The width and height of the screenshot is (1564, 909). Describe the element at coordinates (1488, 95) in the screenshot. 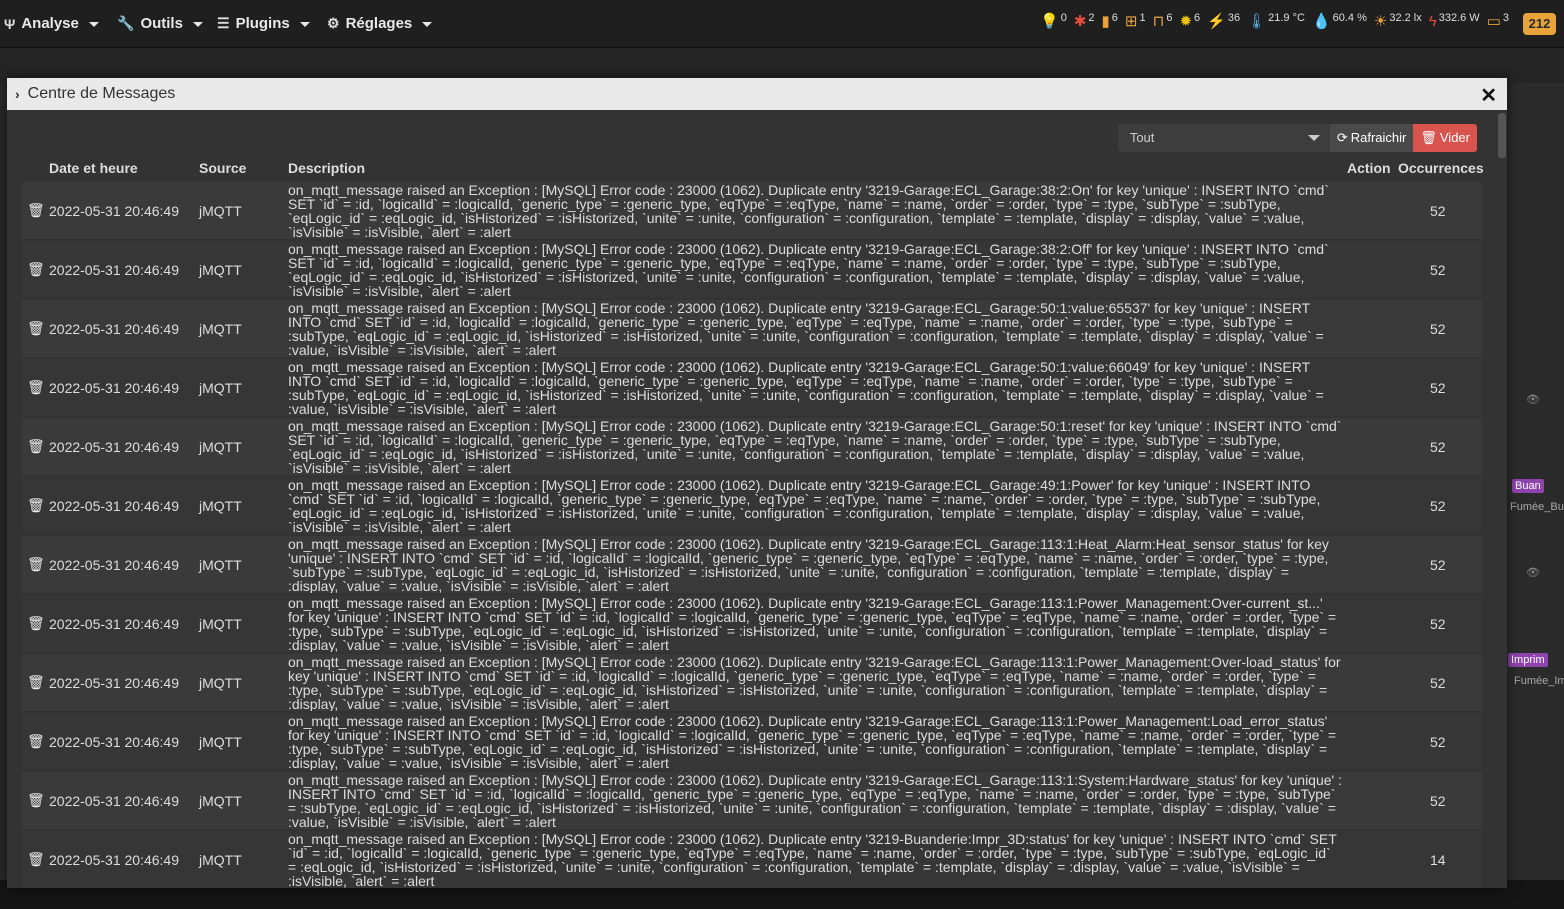

I see `close-icon: ✕` at that location.